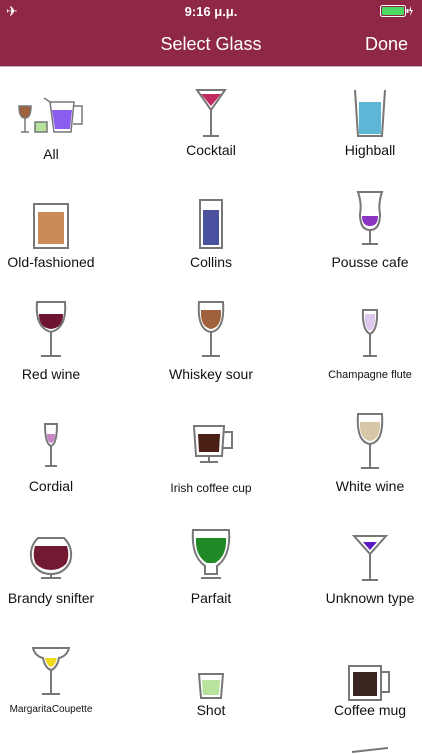 This screenshot has height=754, width=422. What do you see at coordinates (51, 598) in the screenshot?
I see `glass-label: Brandy snifter` at bounding box center [51, 598].